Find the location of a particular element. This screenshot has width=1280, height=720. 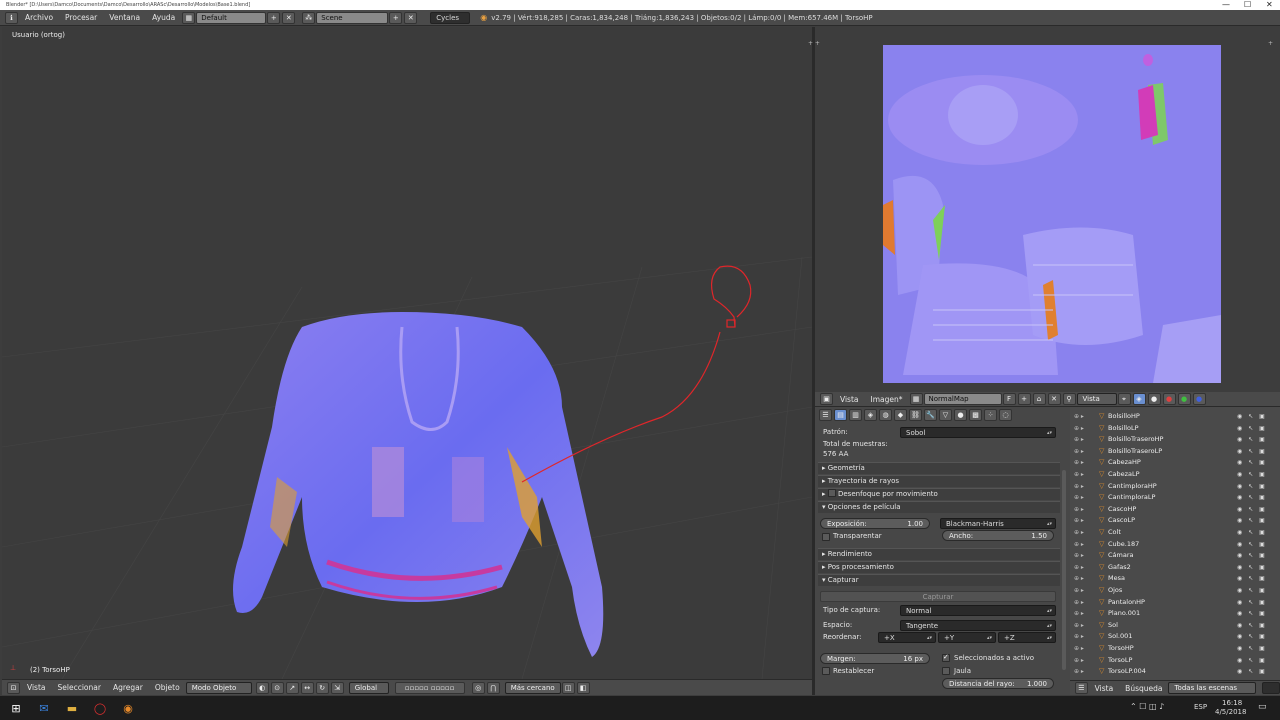

panel-capturar: ▾ Capturar is located at coordinates (939, 580).